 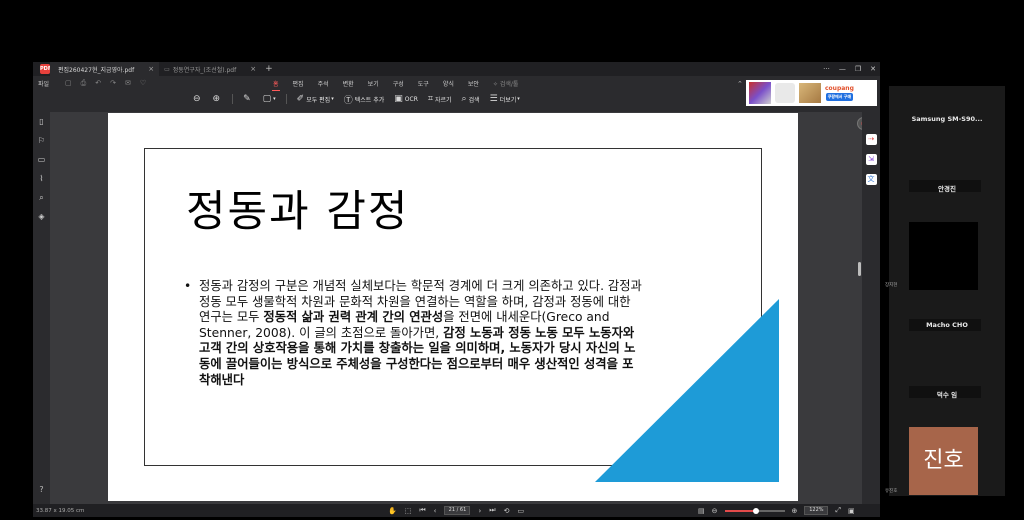 What do you see at coordinates (858, 69) in the screenshot?
I see `maximize-button: ❐` at bounding box center [858, 69].